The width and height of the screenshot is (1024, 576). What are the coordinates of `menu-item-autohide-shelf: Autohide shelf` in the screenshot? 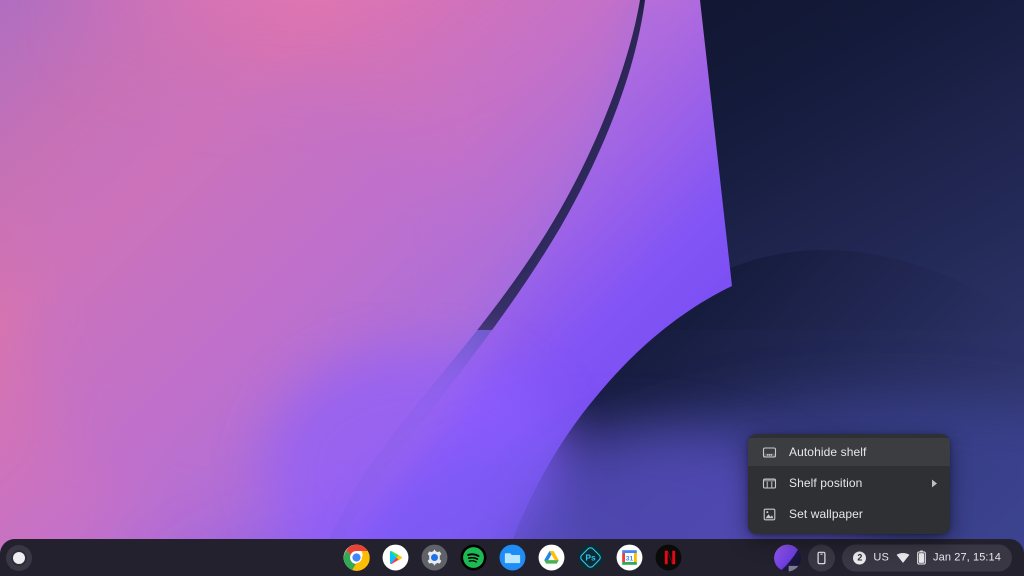 It's located at (849, 452).